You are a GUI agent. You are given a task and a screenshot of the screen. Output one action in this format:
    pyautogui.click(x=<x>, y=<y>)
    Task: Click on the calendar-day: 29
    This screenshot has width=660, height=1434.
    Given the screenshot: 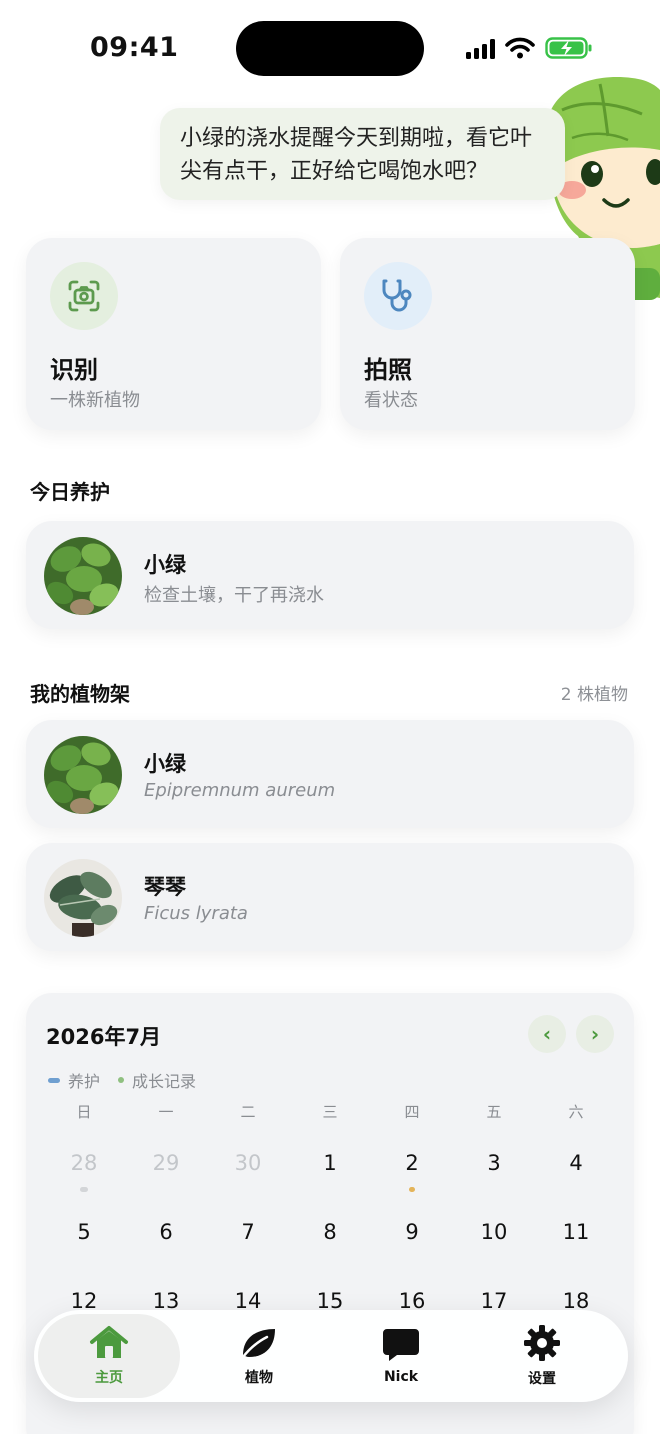 What is the action you would take?
    pyautogui.click(x=166, y=1159)
    